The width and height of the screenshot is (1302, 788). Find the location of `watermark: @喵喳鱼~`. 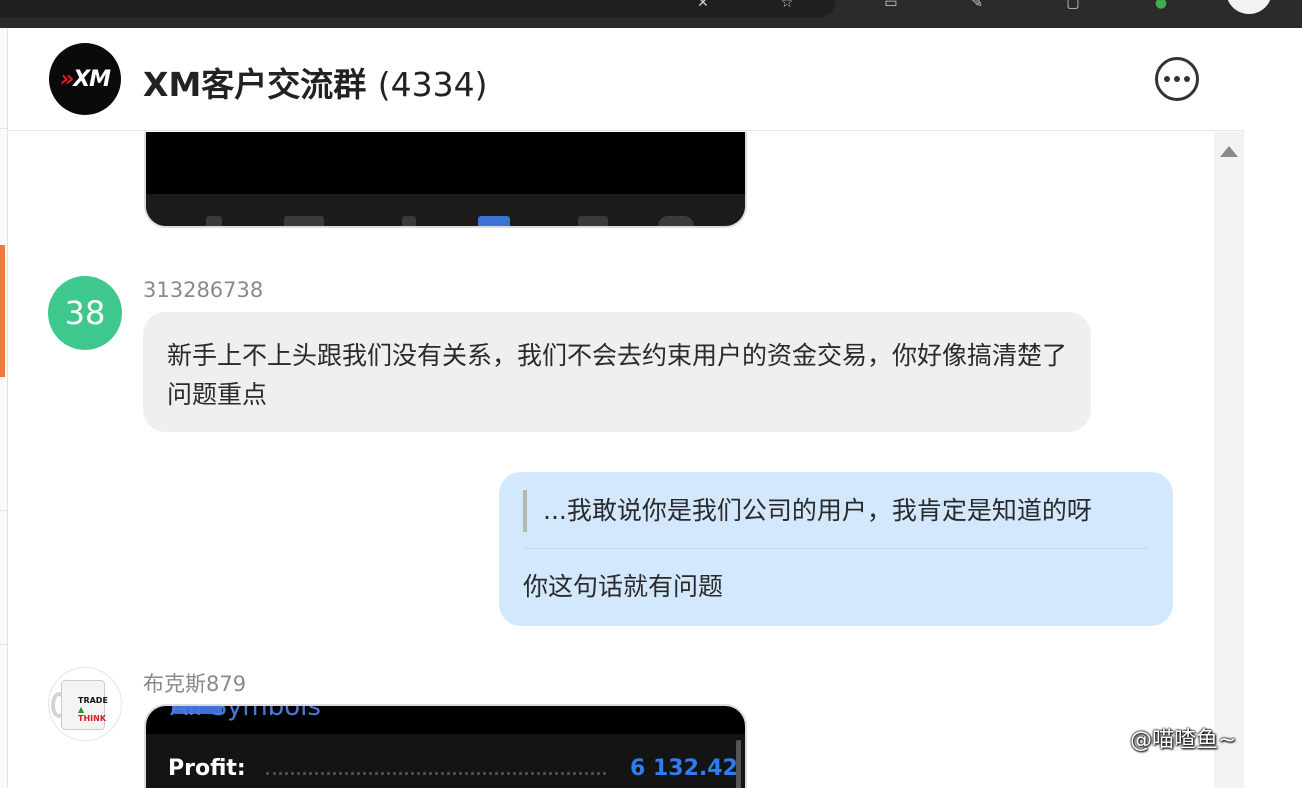

watermark: @喵喳鱼~ is located at coordinates (1183, 740).